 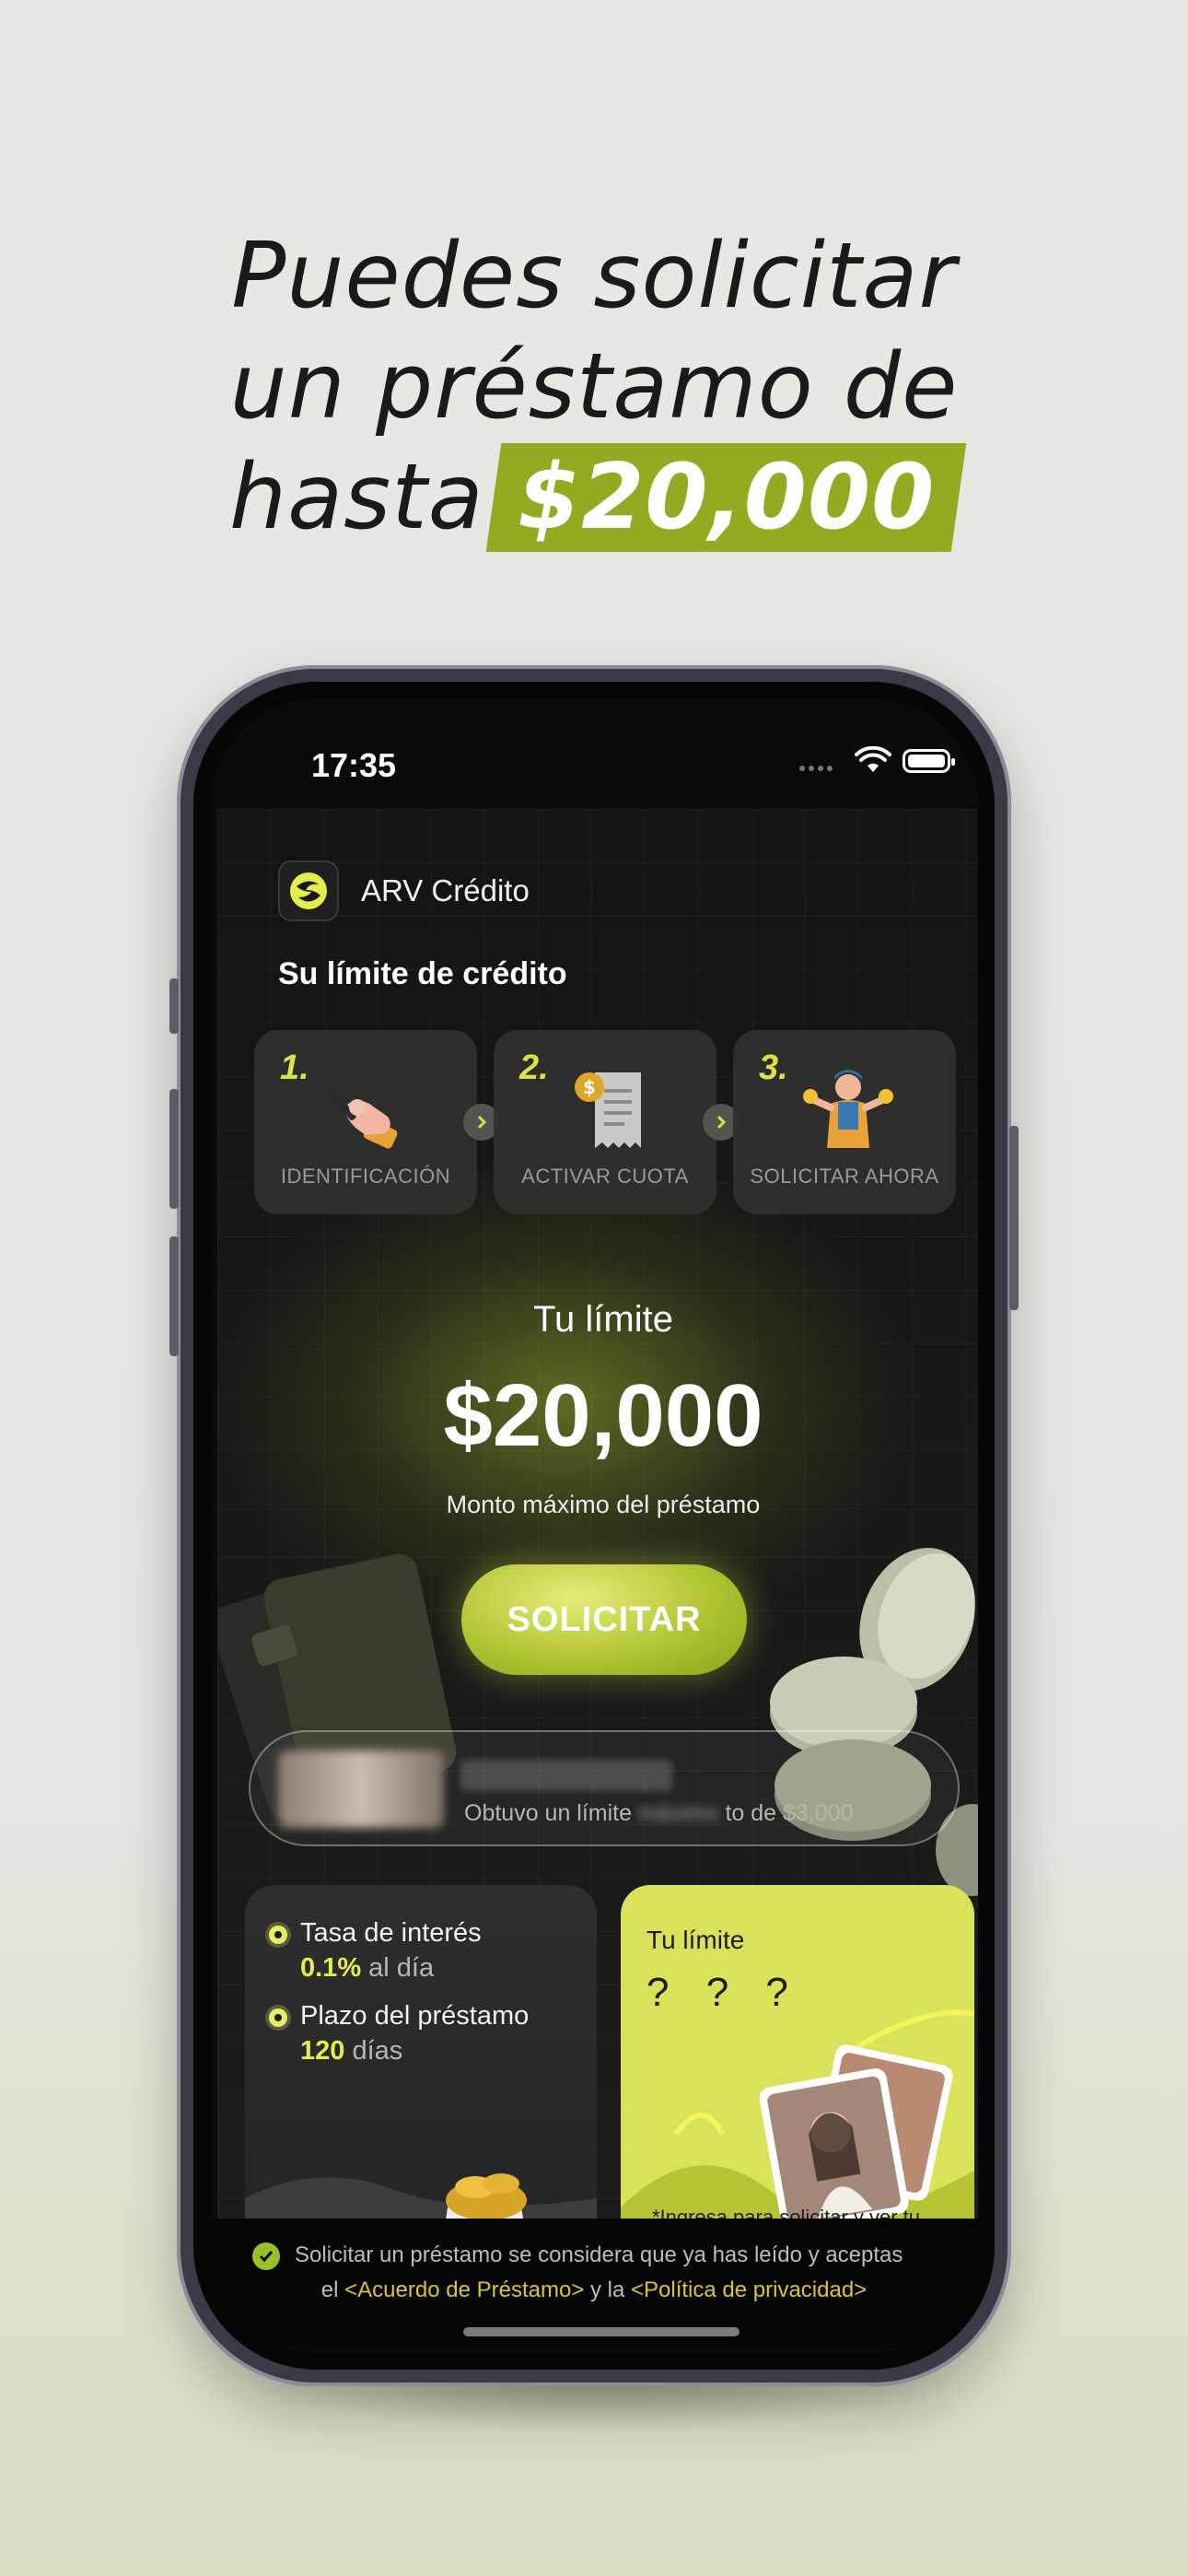 What do you see at coordinates (422, 973) in the screenshot?
I see `section-title: Su límite de crédito` at bounding box center [422, 973].